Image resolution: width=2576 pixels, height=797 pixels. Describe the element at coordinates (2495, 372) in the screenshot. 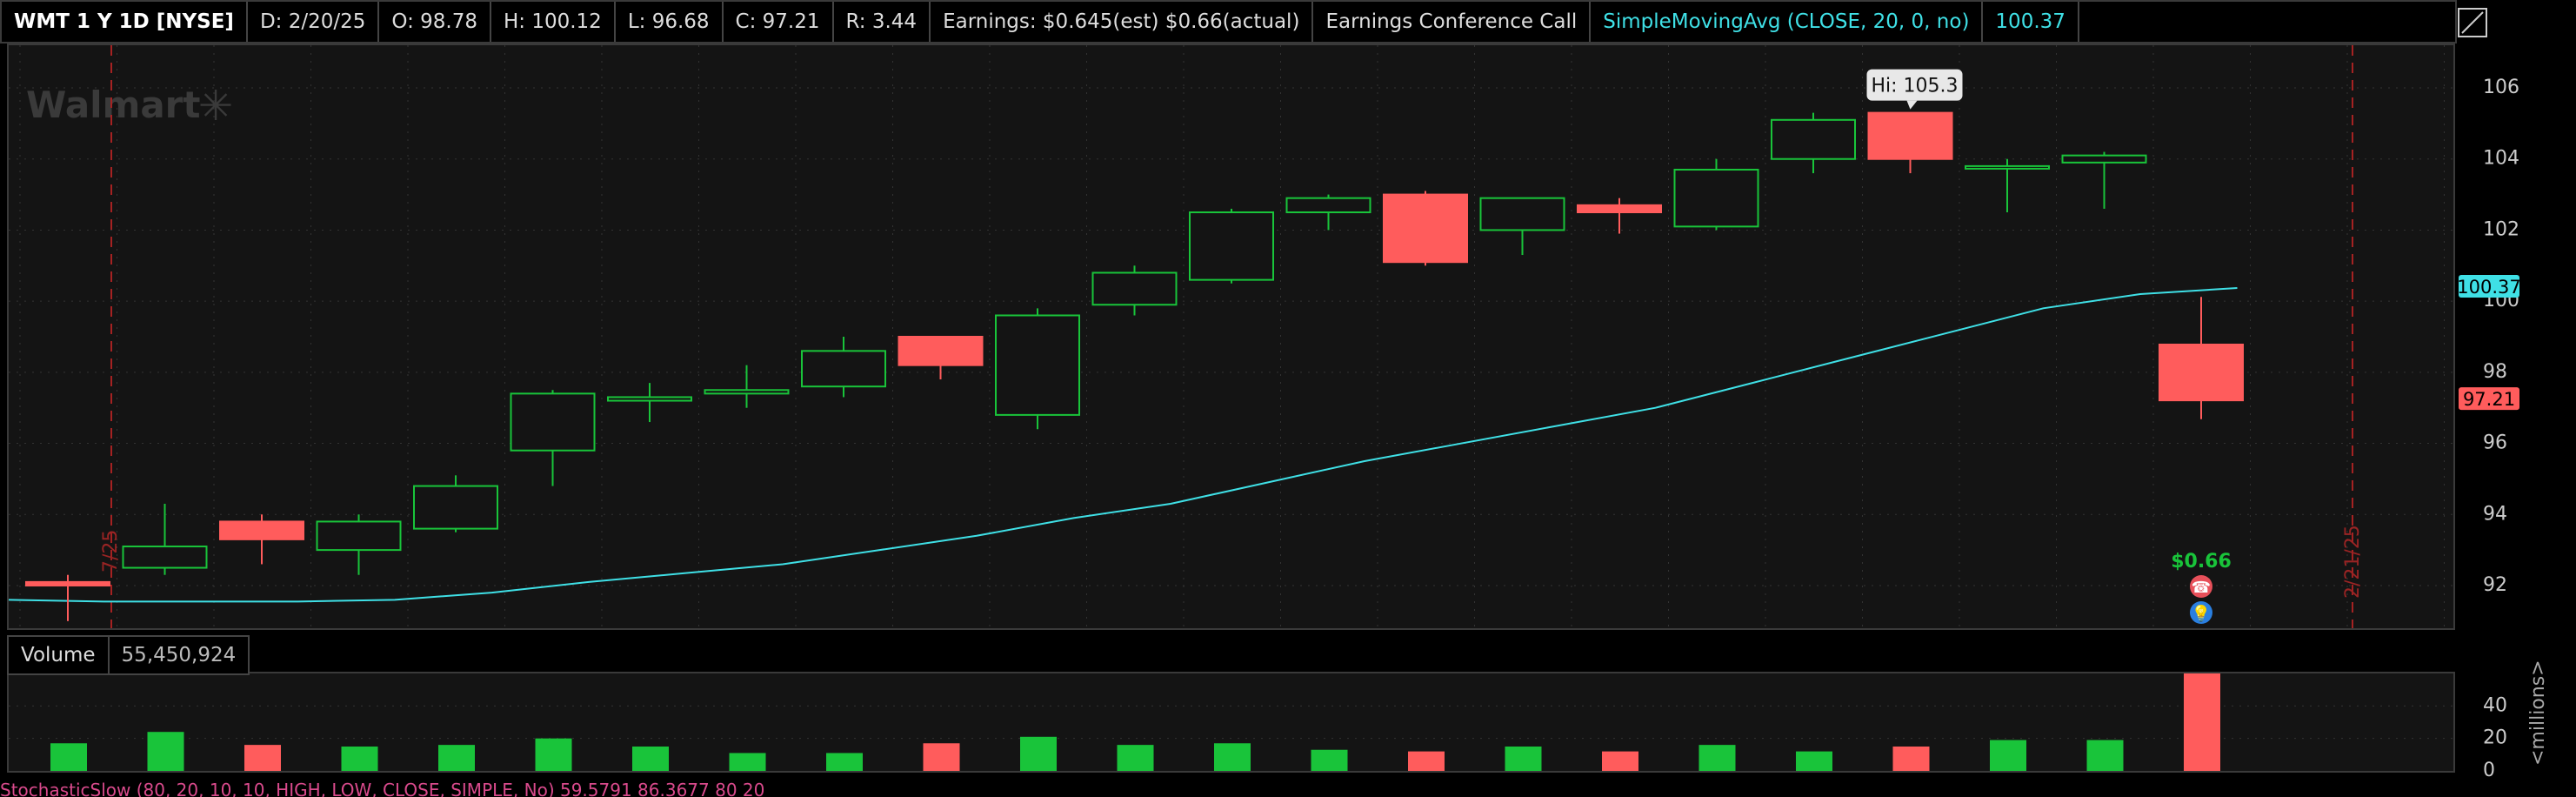

I see `price-tick-label: 98` at that location.